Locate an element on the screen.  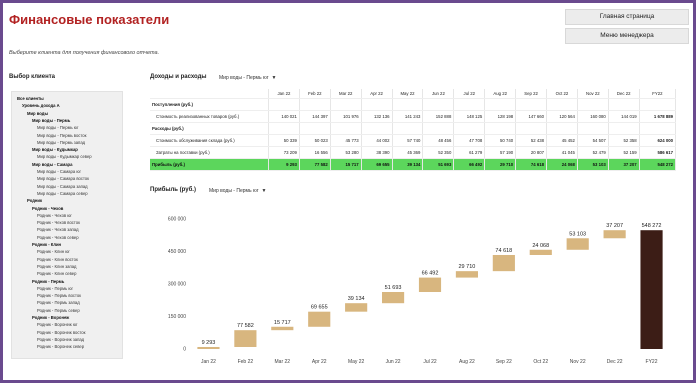
client-tree-item: Мир воды - Пермь юг is located at coordinates (57, 127).